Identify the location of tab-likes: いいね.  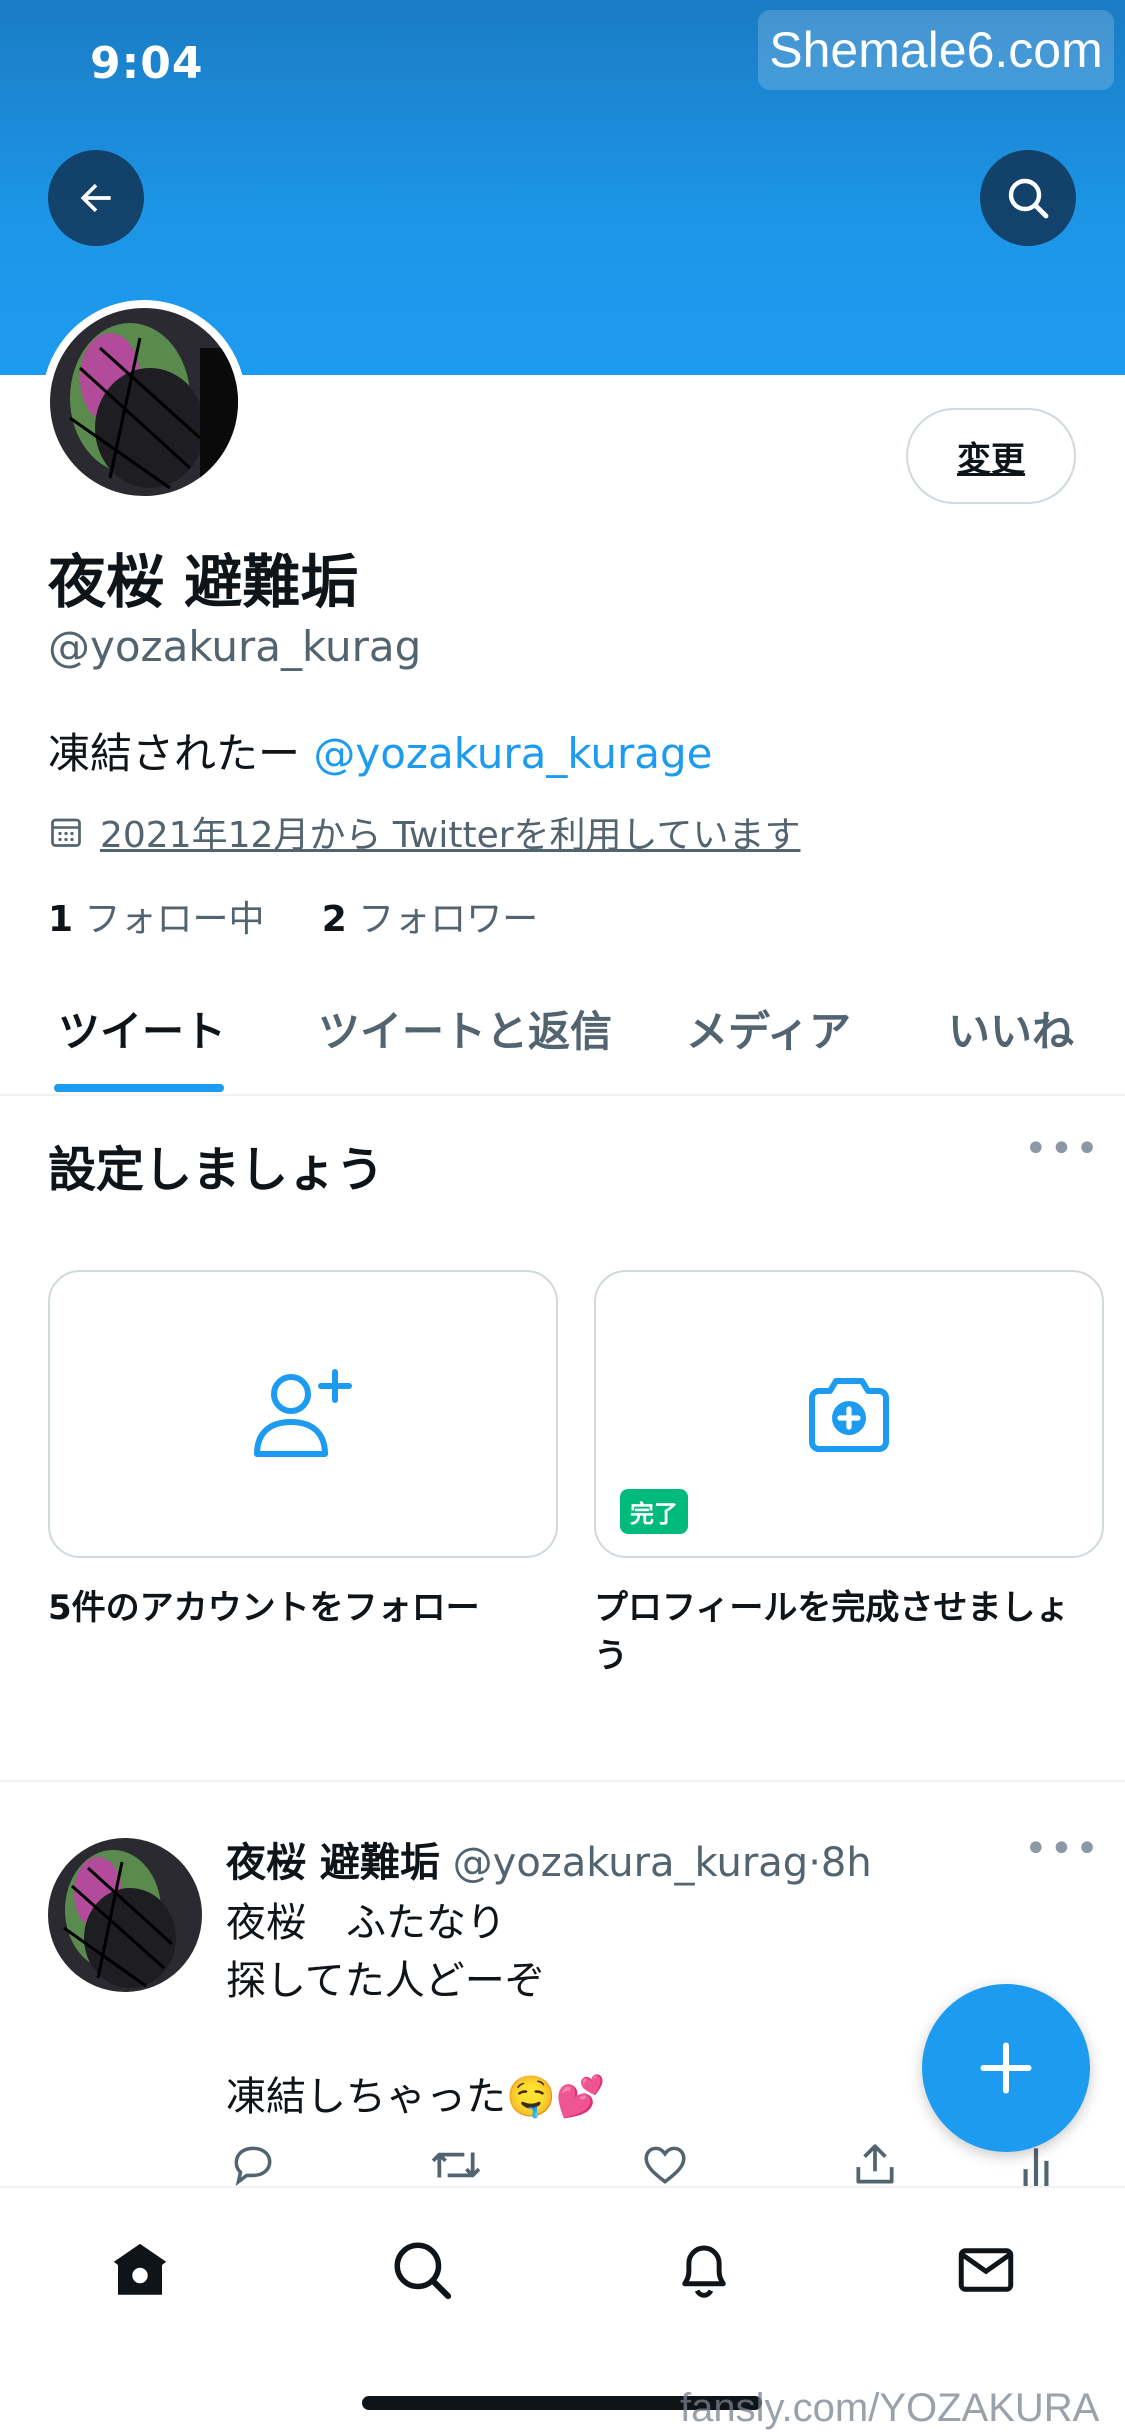
(1011, 1028).